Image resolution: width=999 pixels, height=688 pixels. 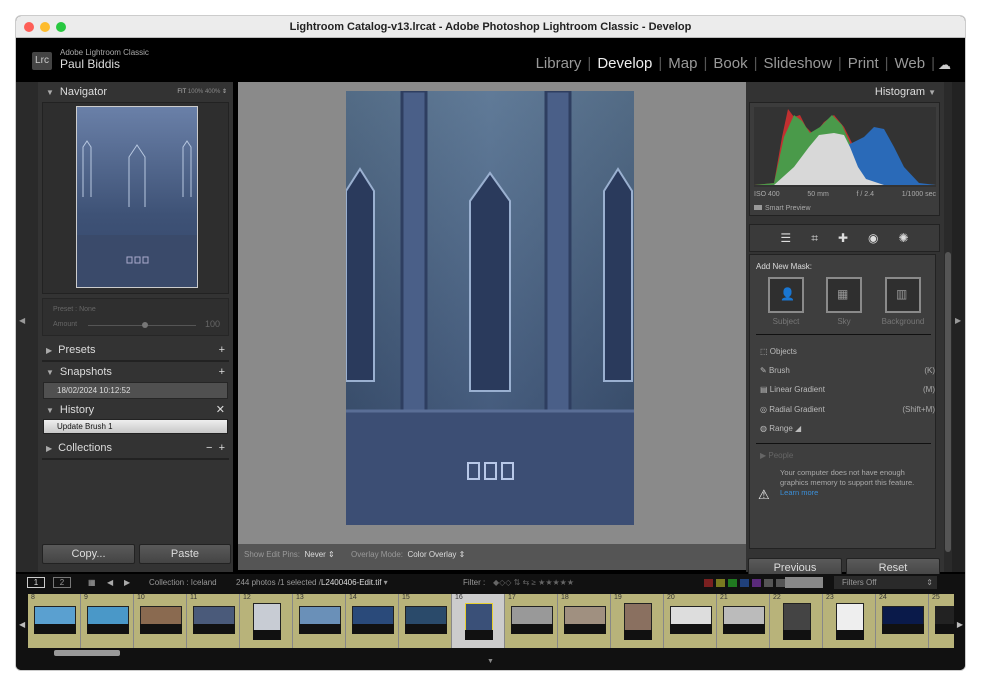 What do you see at coordinates (797, 63) in the screenshot?
I see `module-slideshow: Slideshow` at bounding box center [797, 63].